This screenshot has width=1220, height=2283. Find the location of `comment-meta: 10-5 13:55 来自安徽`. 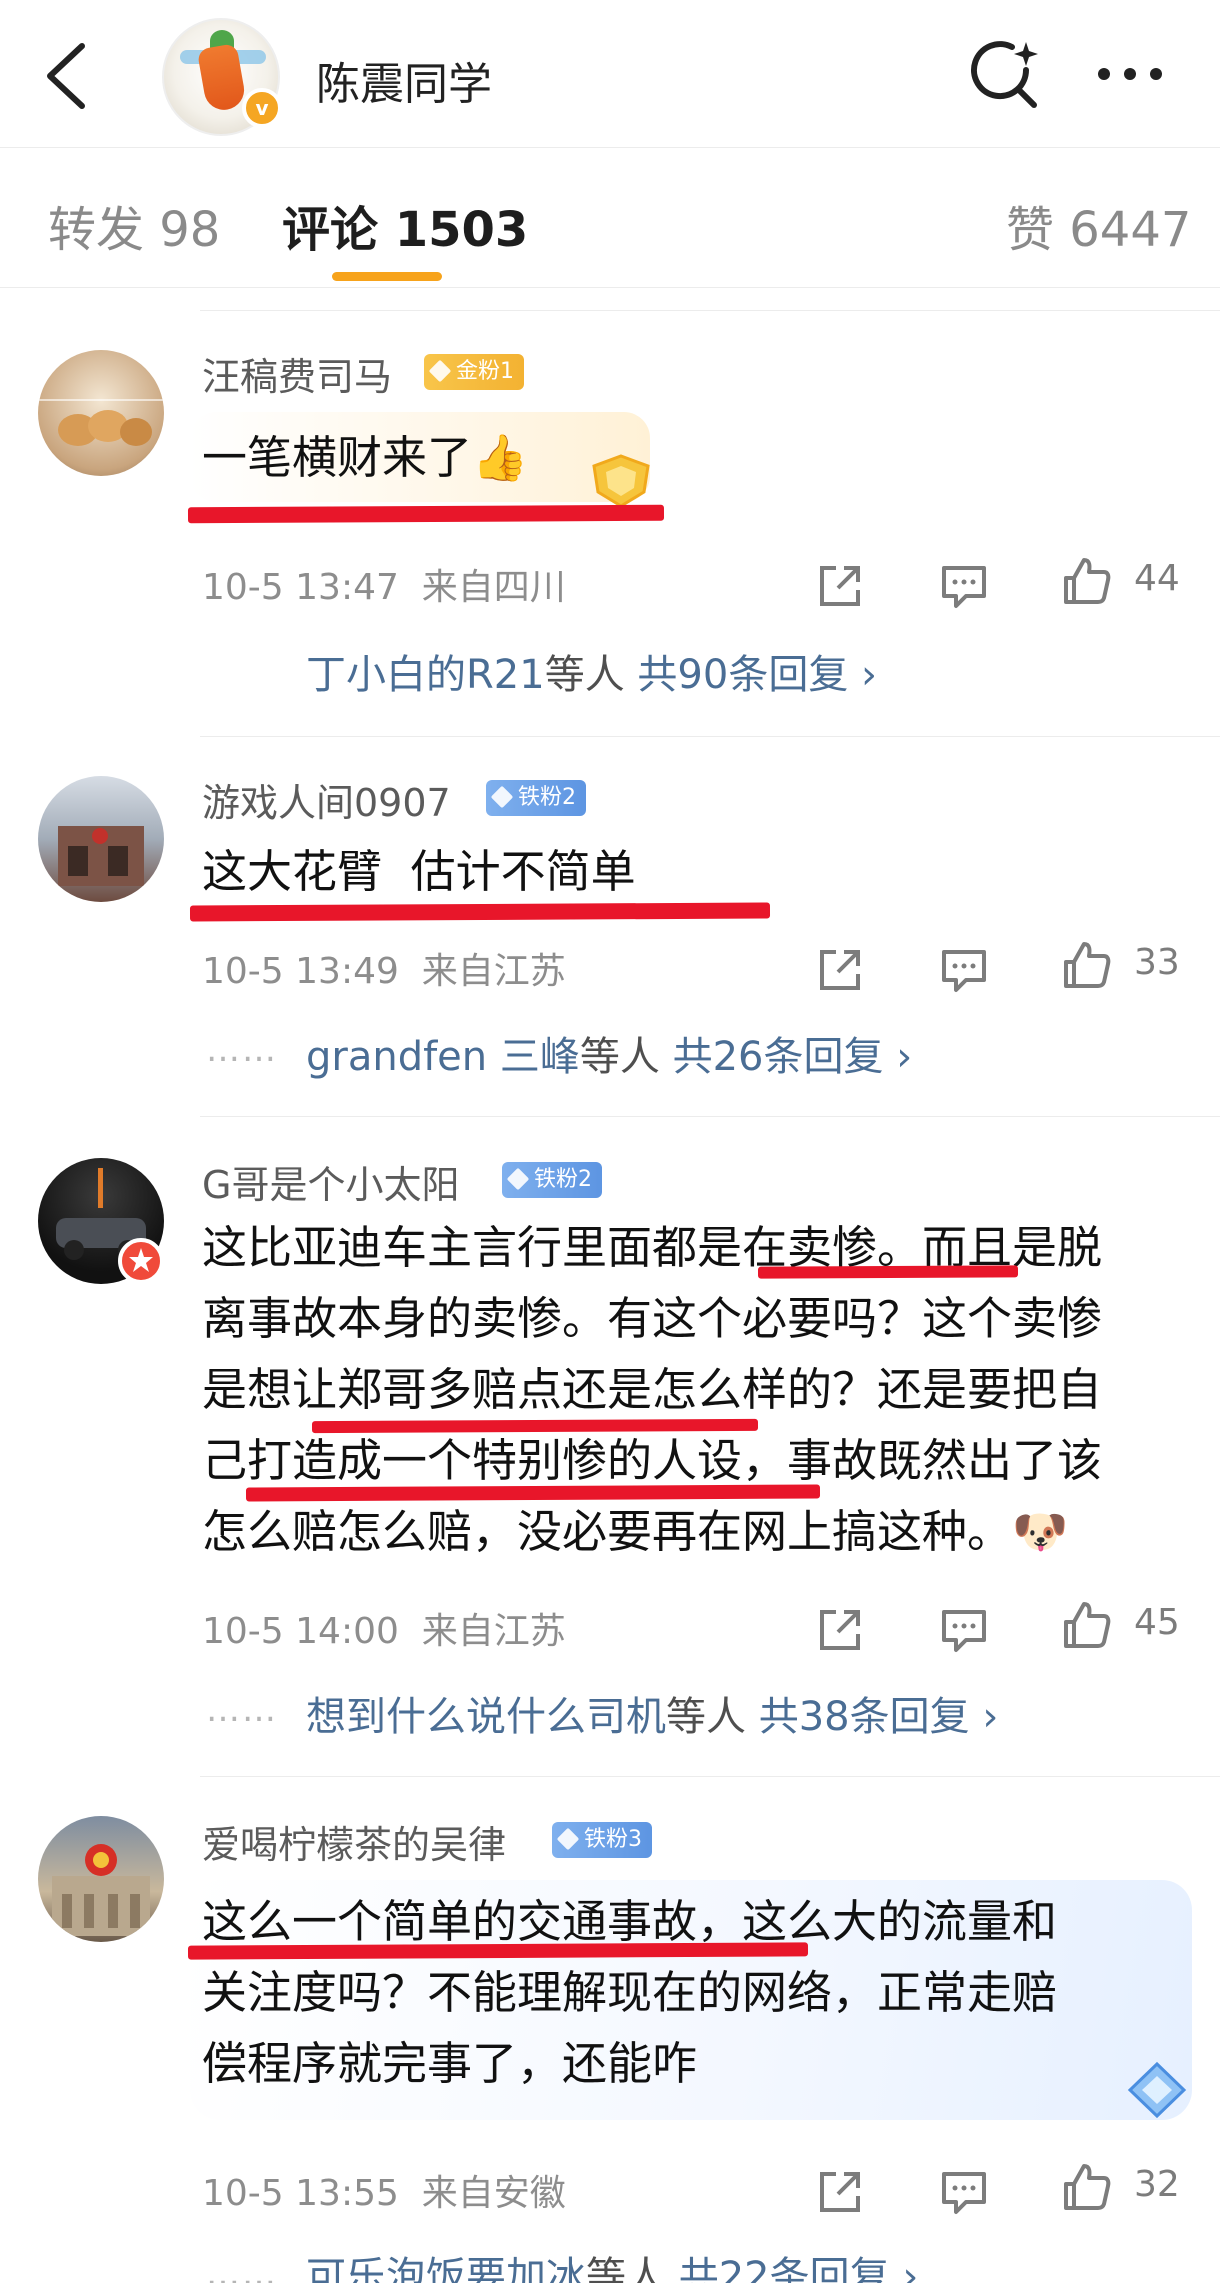

comment-meta: 10-5 13:55 来自安徽 is located at coordinates (384, 2190).